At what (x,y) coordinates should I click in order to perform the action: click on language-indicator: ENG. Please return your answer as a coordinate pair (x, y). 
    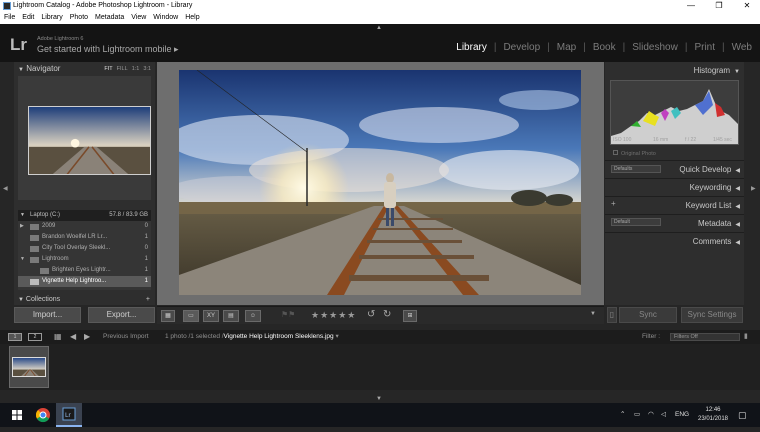
    Looking at the image, I should click on (682, 415).